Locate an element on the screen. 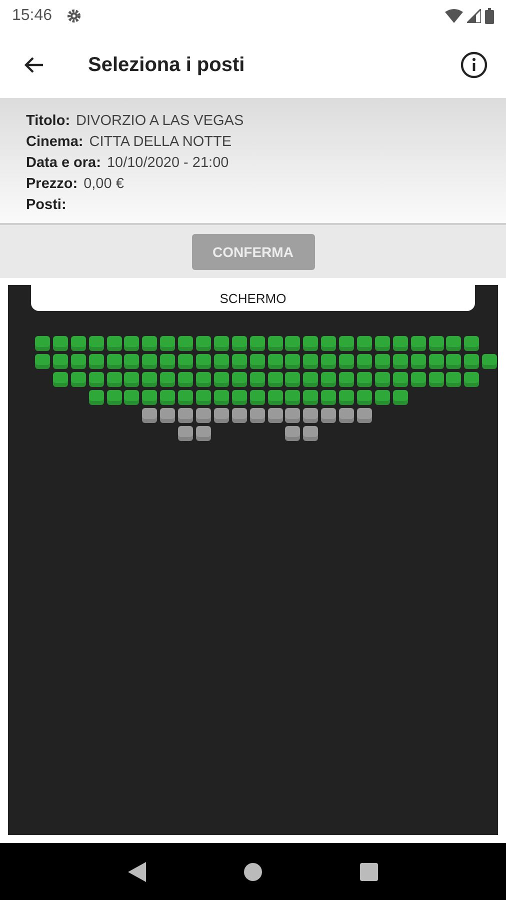 The height and width of the screenshot is (900, 506). home-nav-icon is located at coordinates (252, 872).